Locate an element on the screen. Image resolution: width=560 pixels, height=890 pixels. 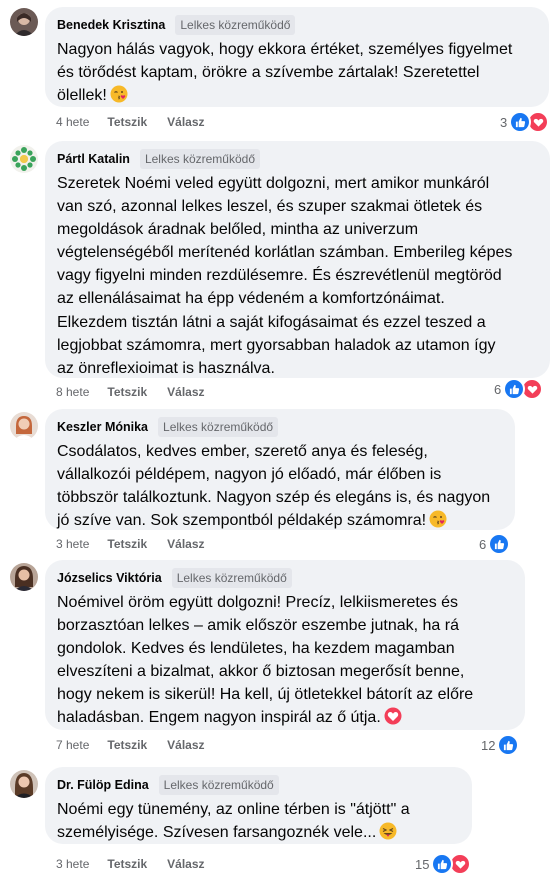
reaction-count: 12 is located at coordinates (488, 745).